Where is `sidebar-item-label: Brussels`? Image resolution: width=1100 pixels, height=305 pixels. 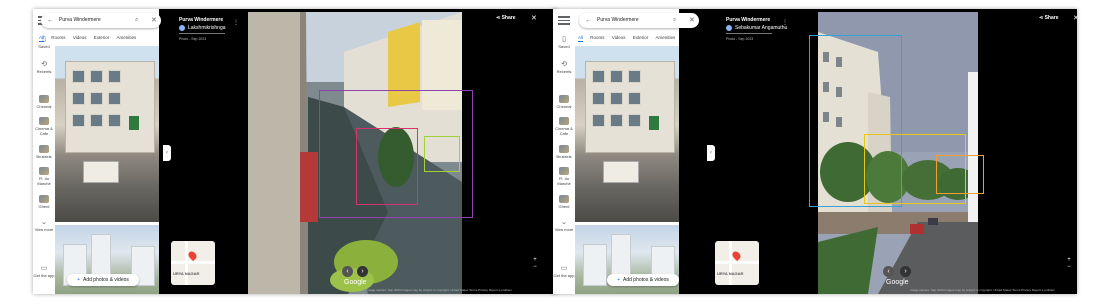
sidebar-item-label: Brussels is located at coordinates (564, 156).